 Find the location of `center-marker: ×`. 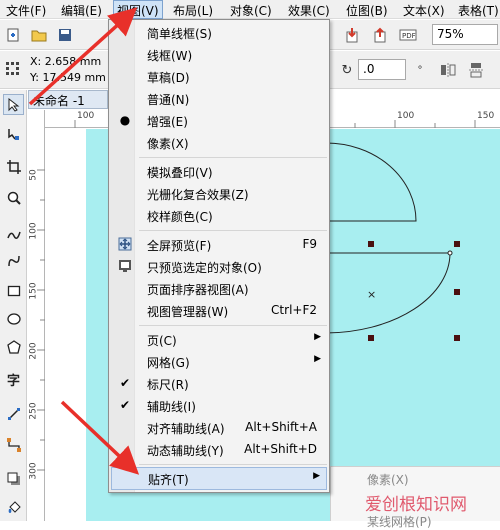

center-marker: × is located at coordinates (371, 294).